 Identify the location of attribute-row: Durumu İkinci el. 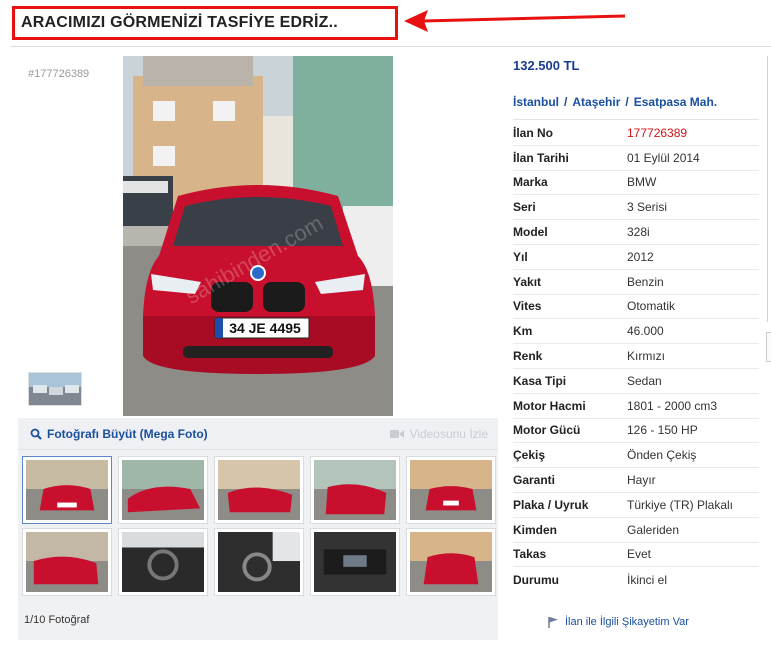
(636, 579).